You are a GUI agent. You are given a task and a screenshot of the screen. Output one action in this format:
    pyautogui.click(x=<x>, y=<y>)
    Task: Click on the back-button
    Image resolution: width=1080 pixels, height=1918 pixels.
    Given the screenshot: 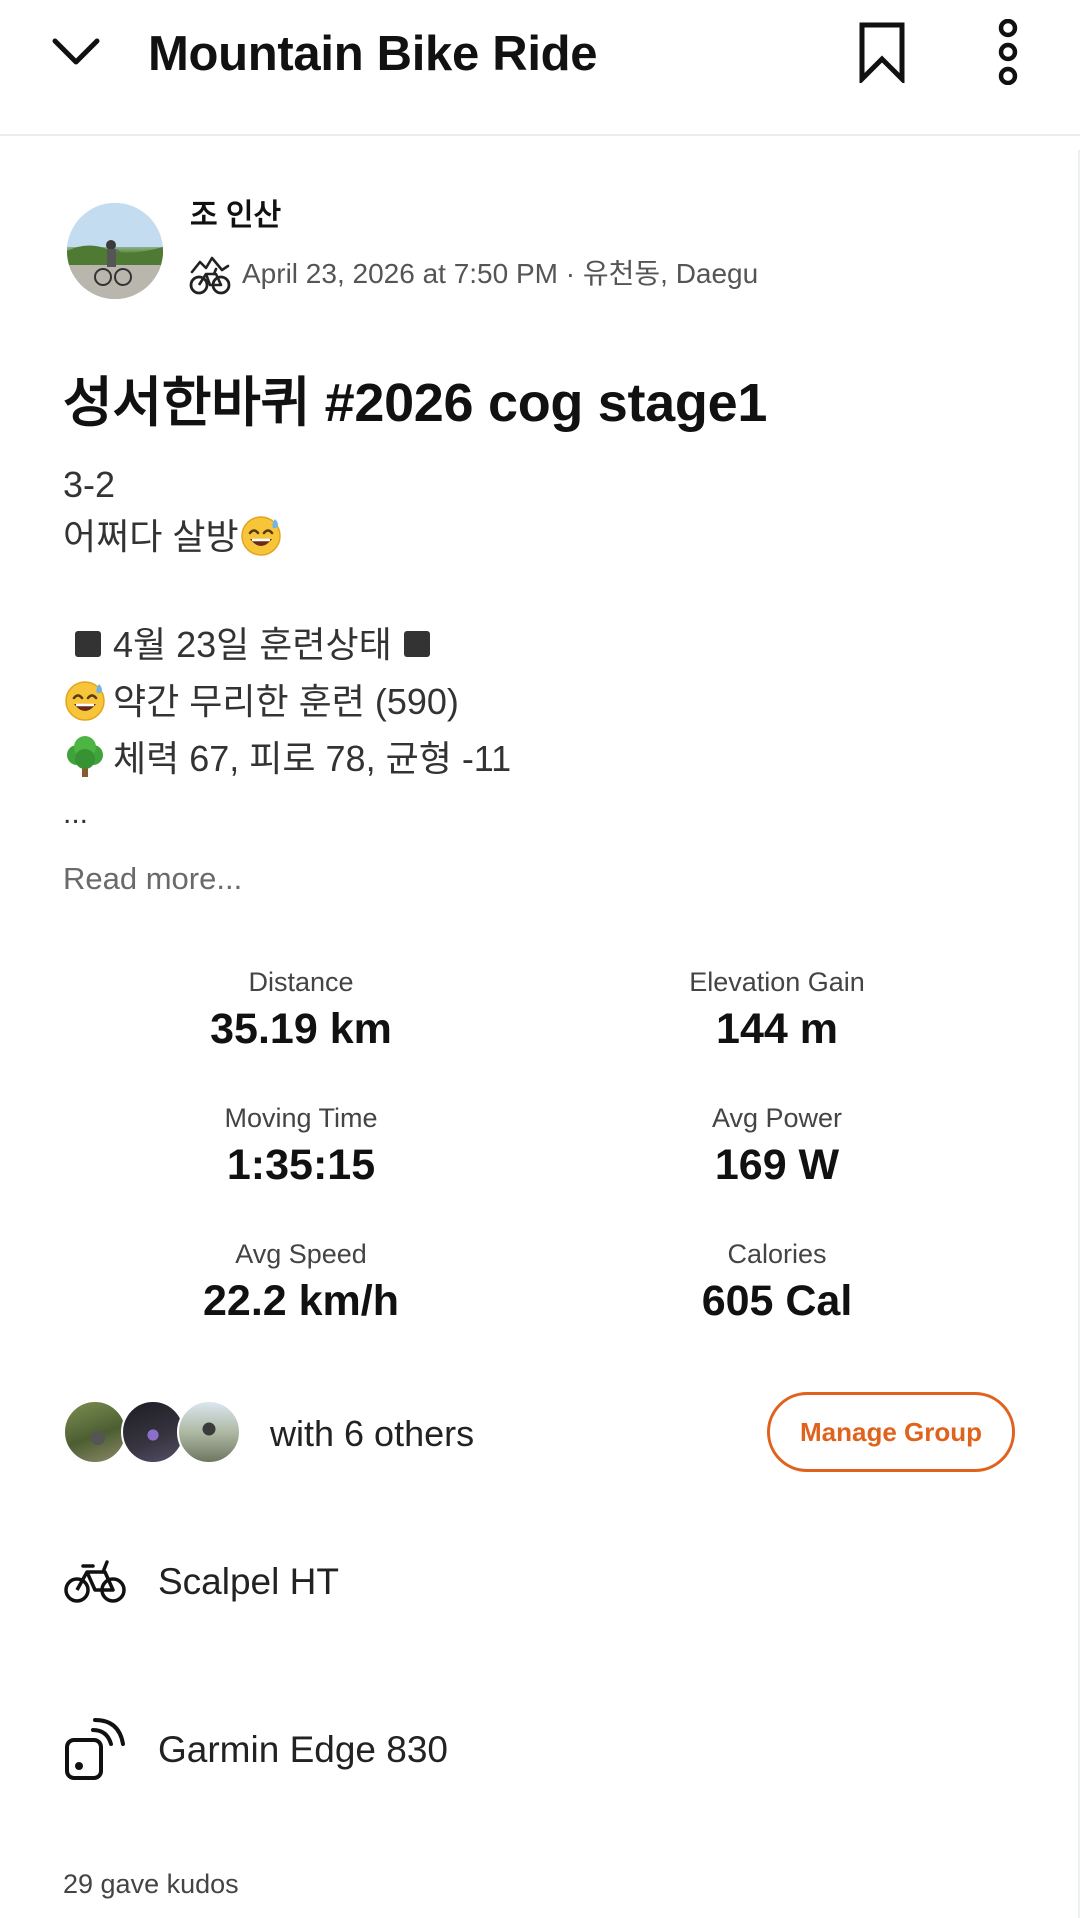 What is the action you would take?
    pyautogui.click(x=76, y=52)
    